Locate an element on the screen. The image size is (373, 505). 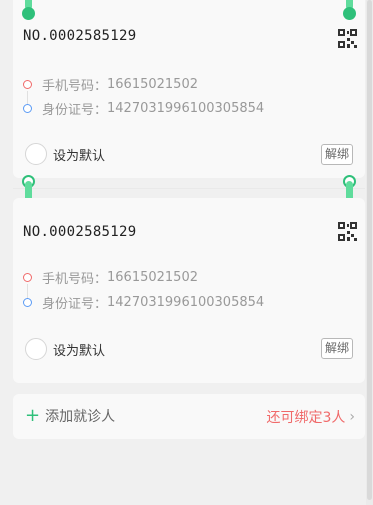
add-patient-button: + 添加就诊人 is located at coordinates (70, 416).